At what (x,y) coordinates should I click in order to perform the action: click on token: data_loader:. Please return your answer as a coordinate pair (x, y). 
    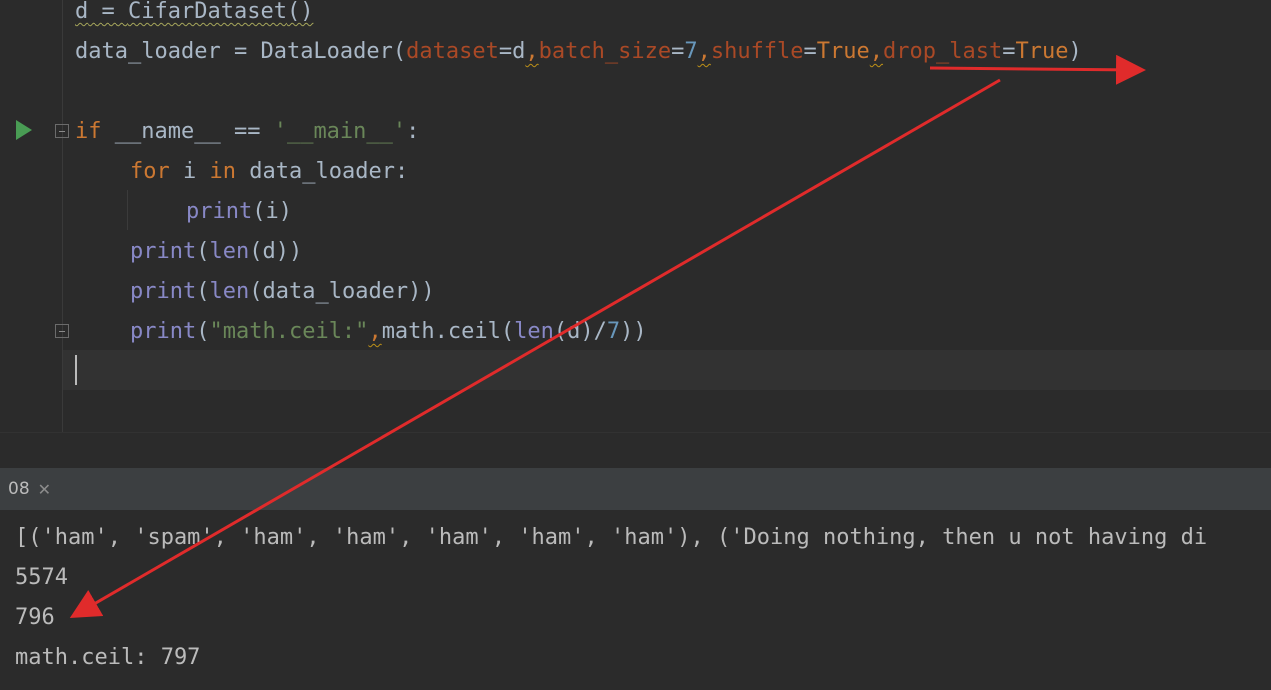
    Looking at the image, I should click on (322, 171).